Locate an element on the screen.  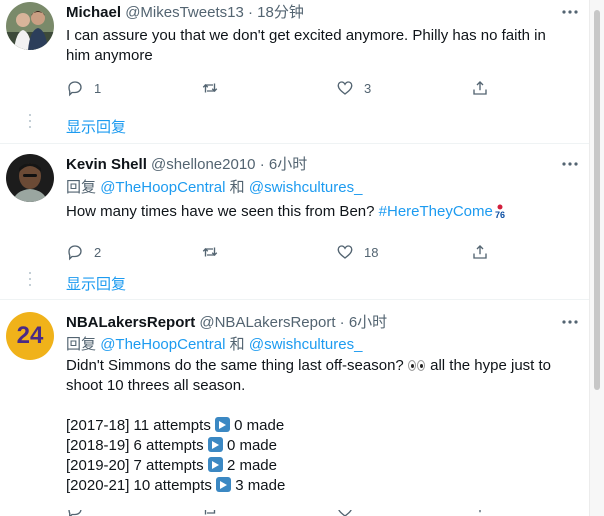
stat-season: [2019-20] 7 attempts is located at coordinates (135, 465).